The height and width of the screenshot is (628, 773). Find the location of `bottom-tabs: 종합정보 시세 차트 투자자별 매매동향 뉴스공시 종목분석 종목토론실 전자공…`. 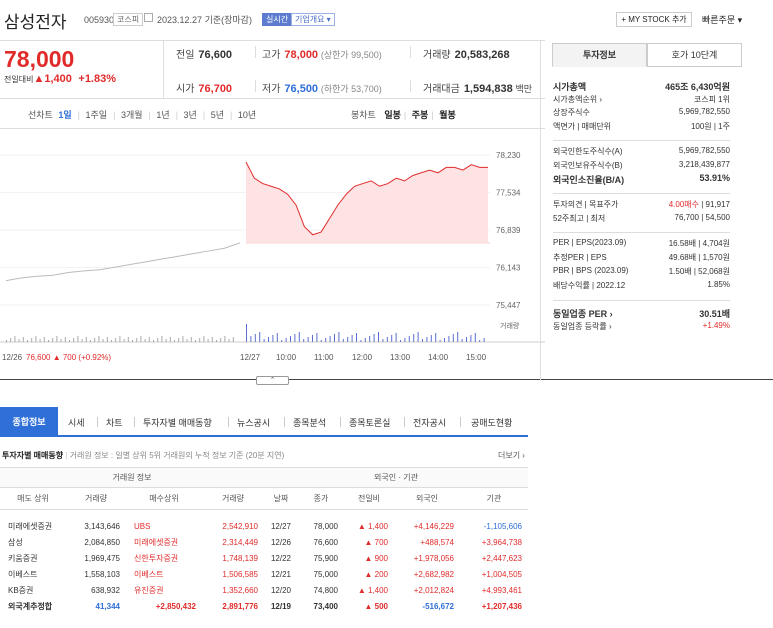

bottom-tabs: 종합정보 시세 차트 투자자별 매매동향 뉴스공시 종목분석 종목토론실 전자공… is located at coordinates (264, 422).